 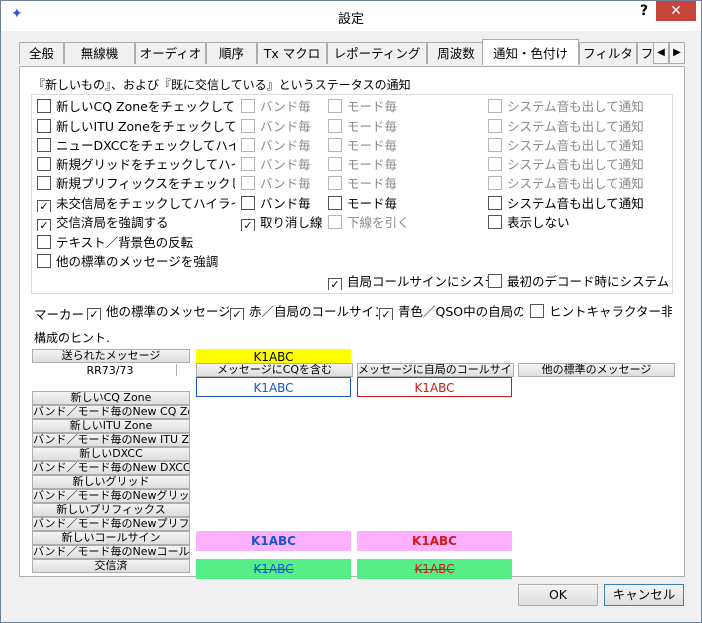 I want to click on msg-contains-cq-button: メッセージにCQを含む, so click(x=274, y=370).